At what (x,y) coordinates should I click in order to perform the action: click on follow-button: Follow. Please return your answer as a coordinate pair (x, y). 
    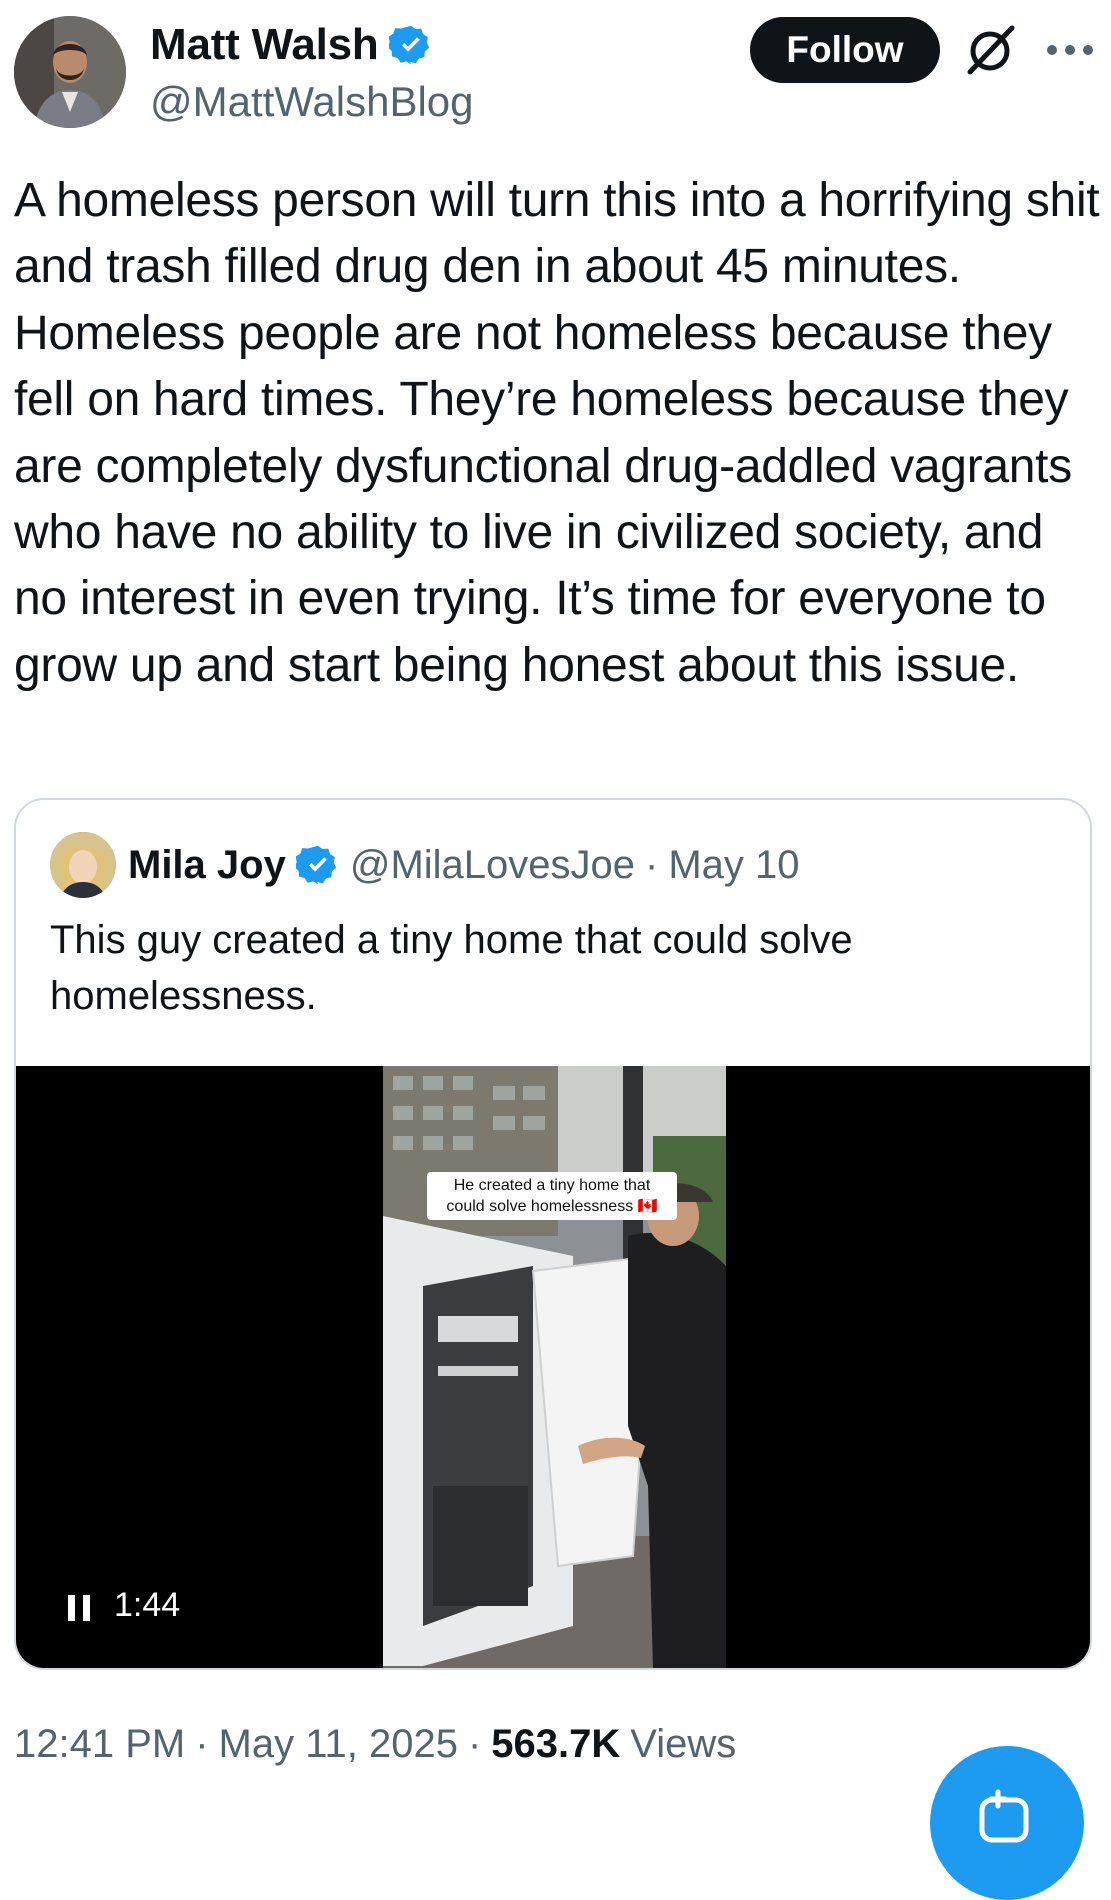
    Looking at the image, I should click on (845, 50).